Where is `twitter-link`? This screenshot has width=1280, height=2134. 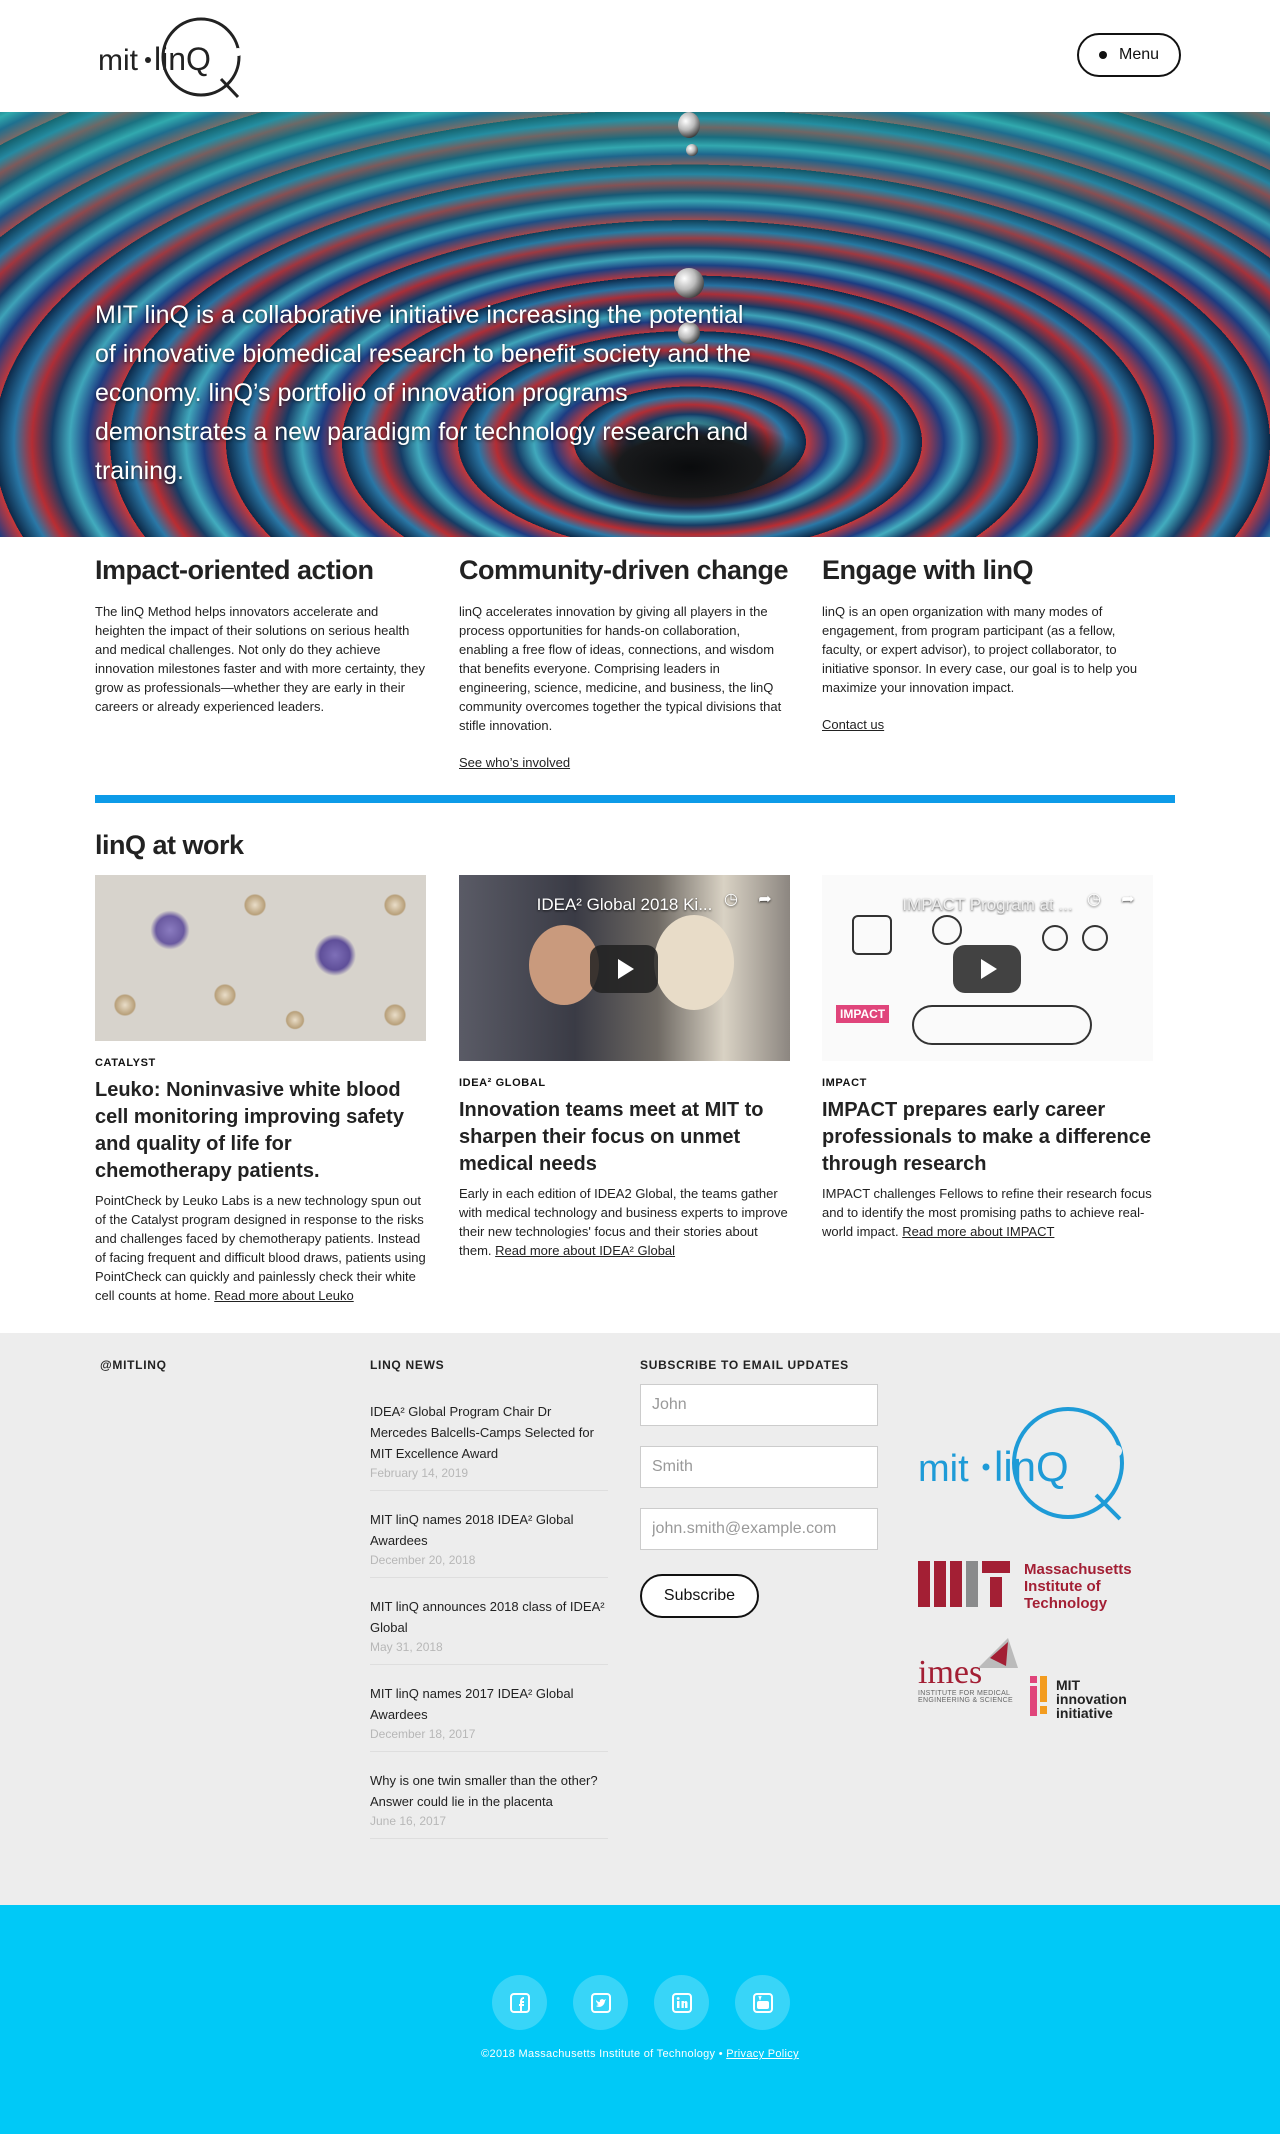
twitter-link is located at coordinates (600, 2002).